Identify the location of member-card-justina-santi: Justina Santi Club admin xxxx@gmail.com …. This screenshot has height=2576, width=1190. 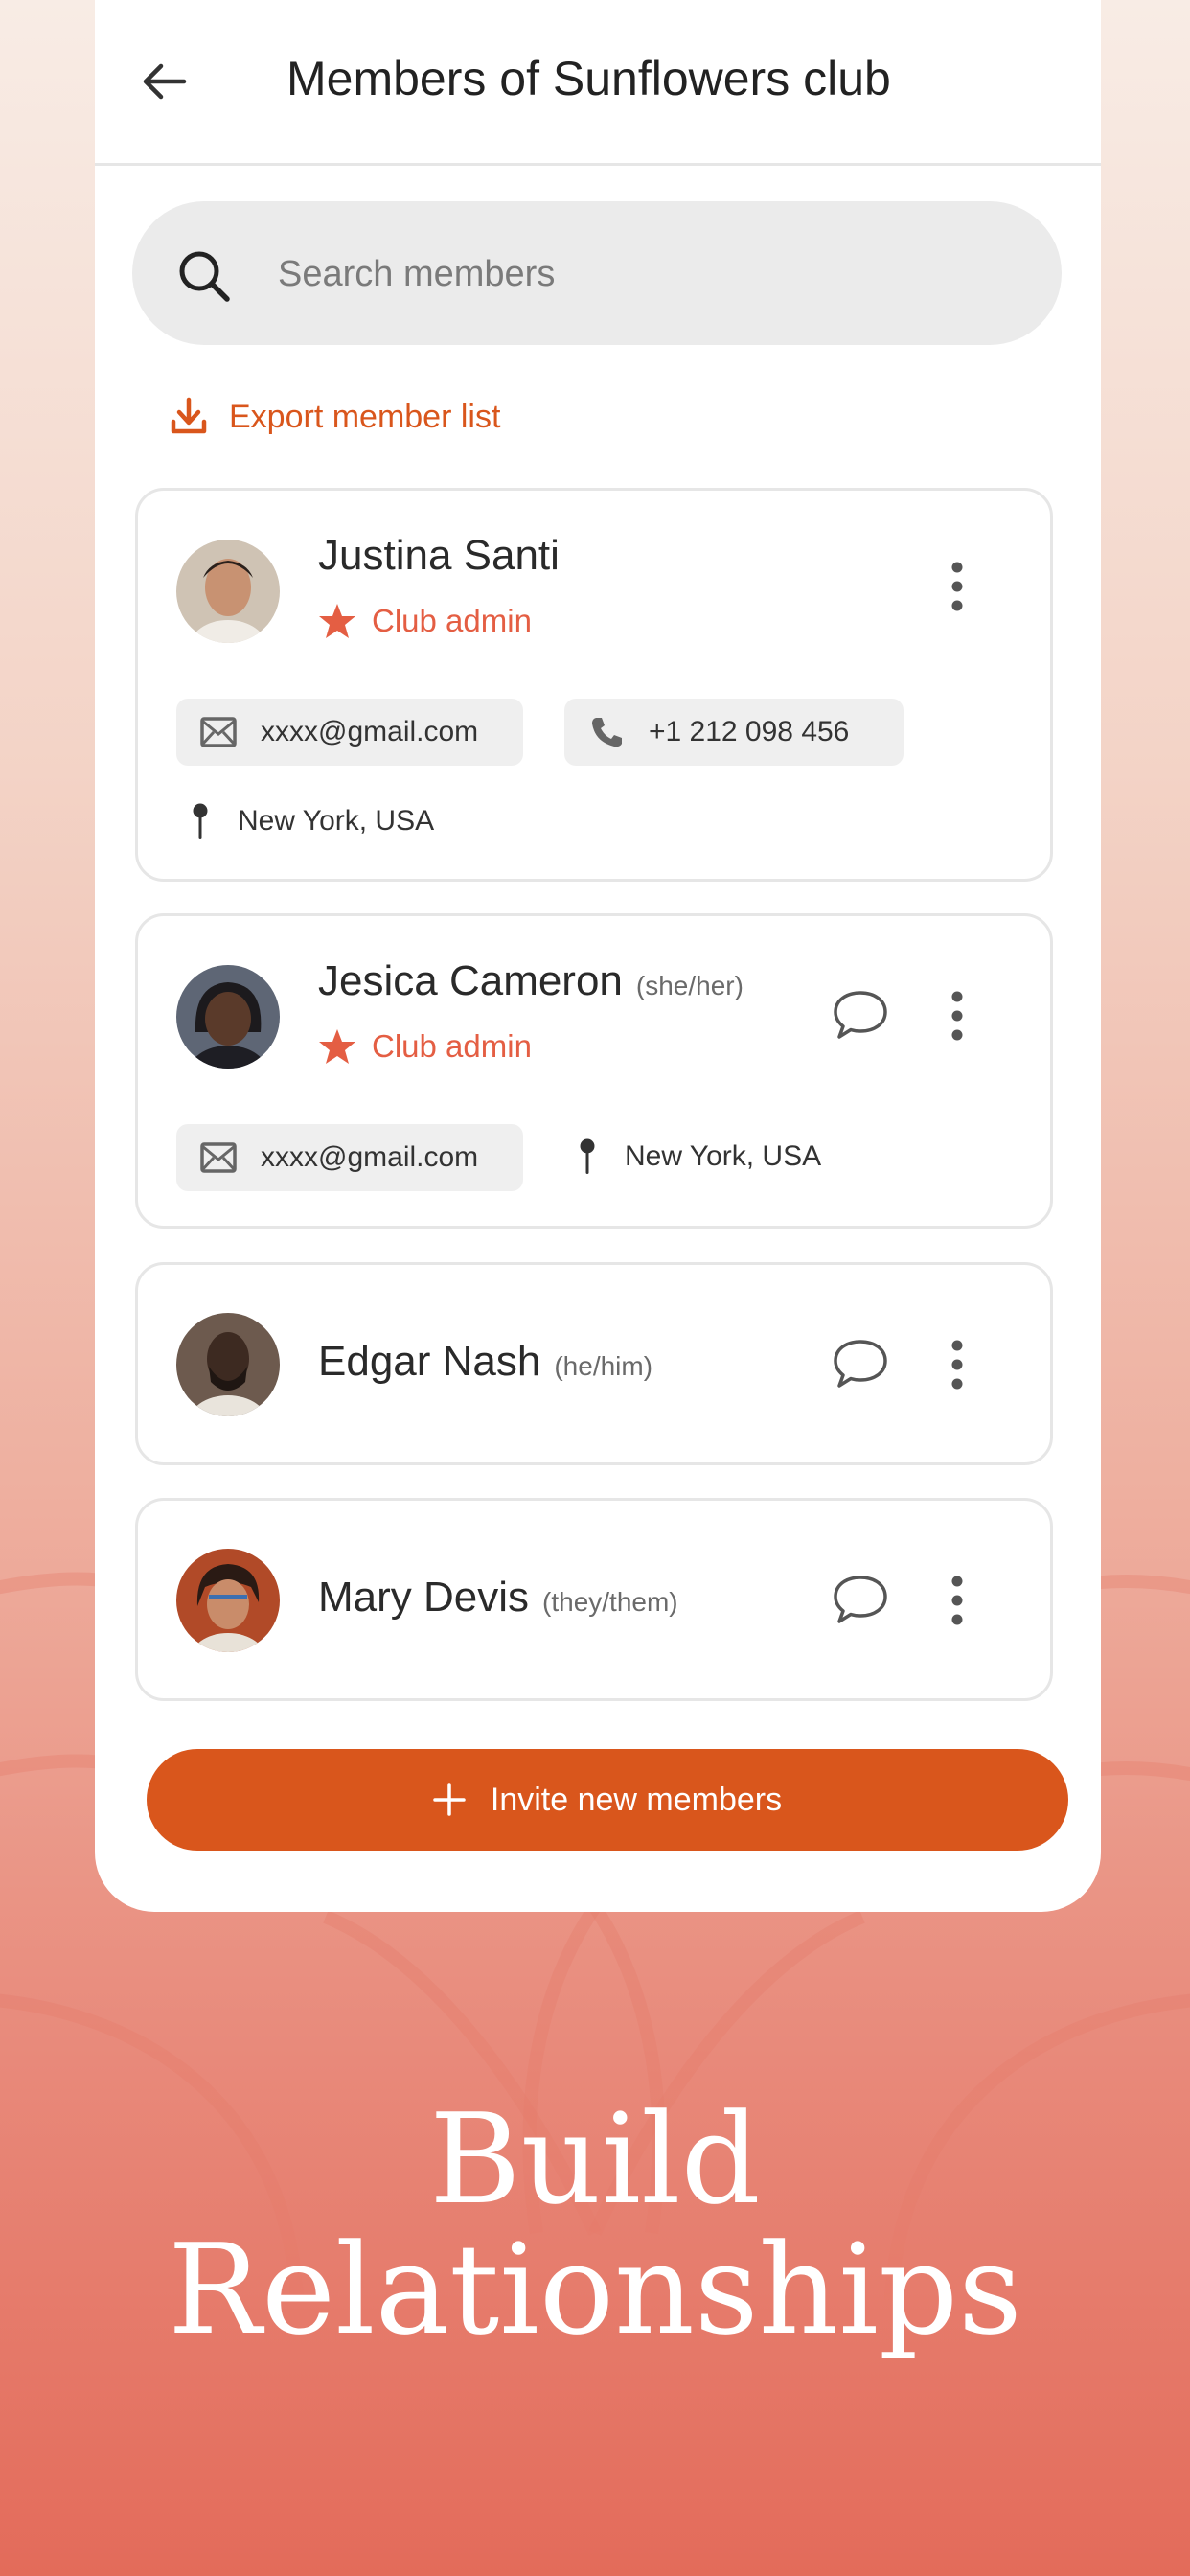
(594, 685).